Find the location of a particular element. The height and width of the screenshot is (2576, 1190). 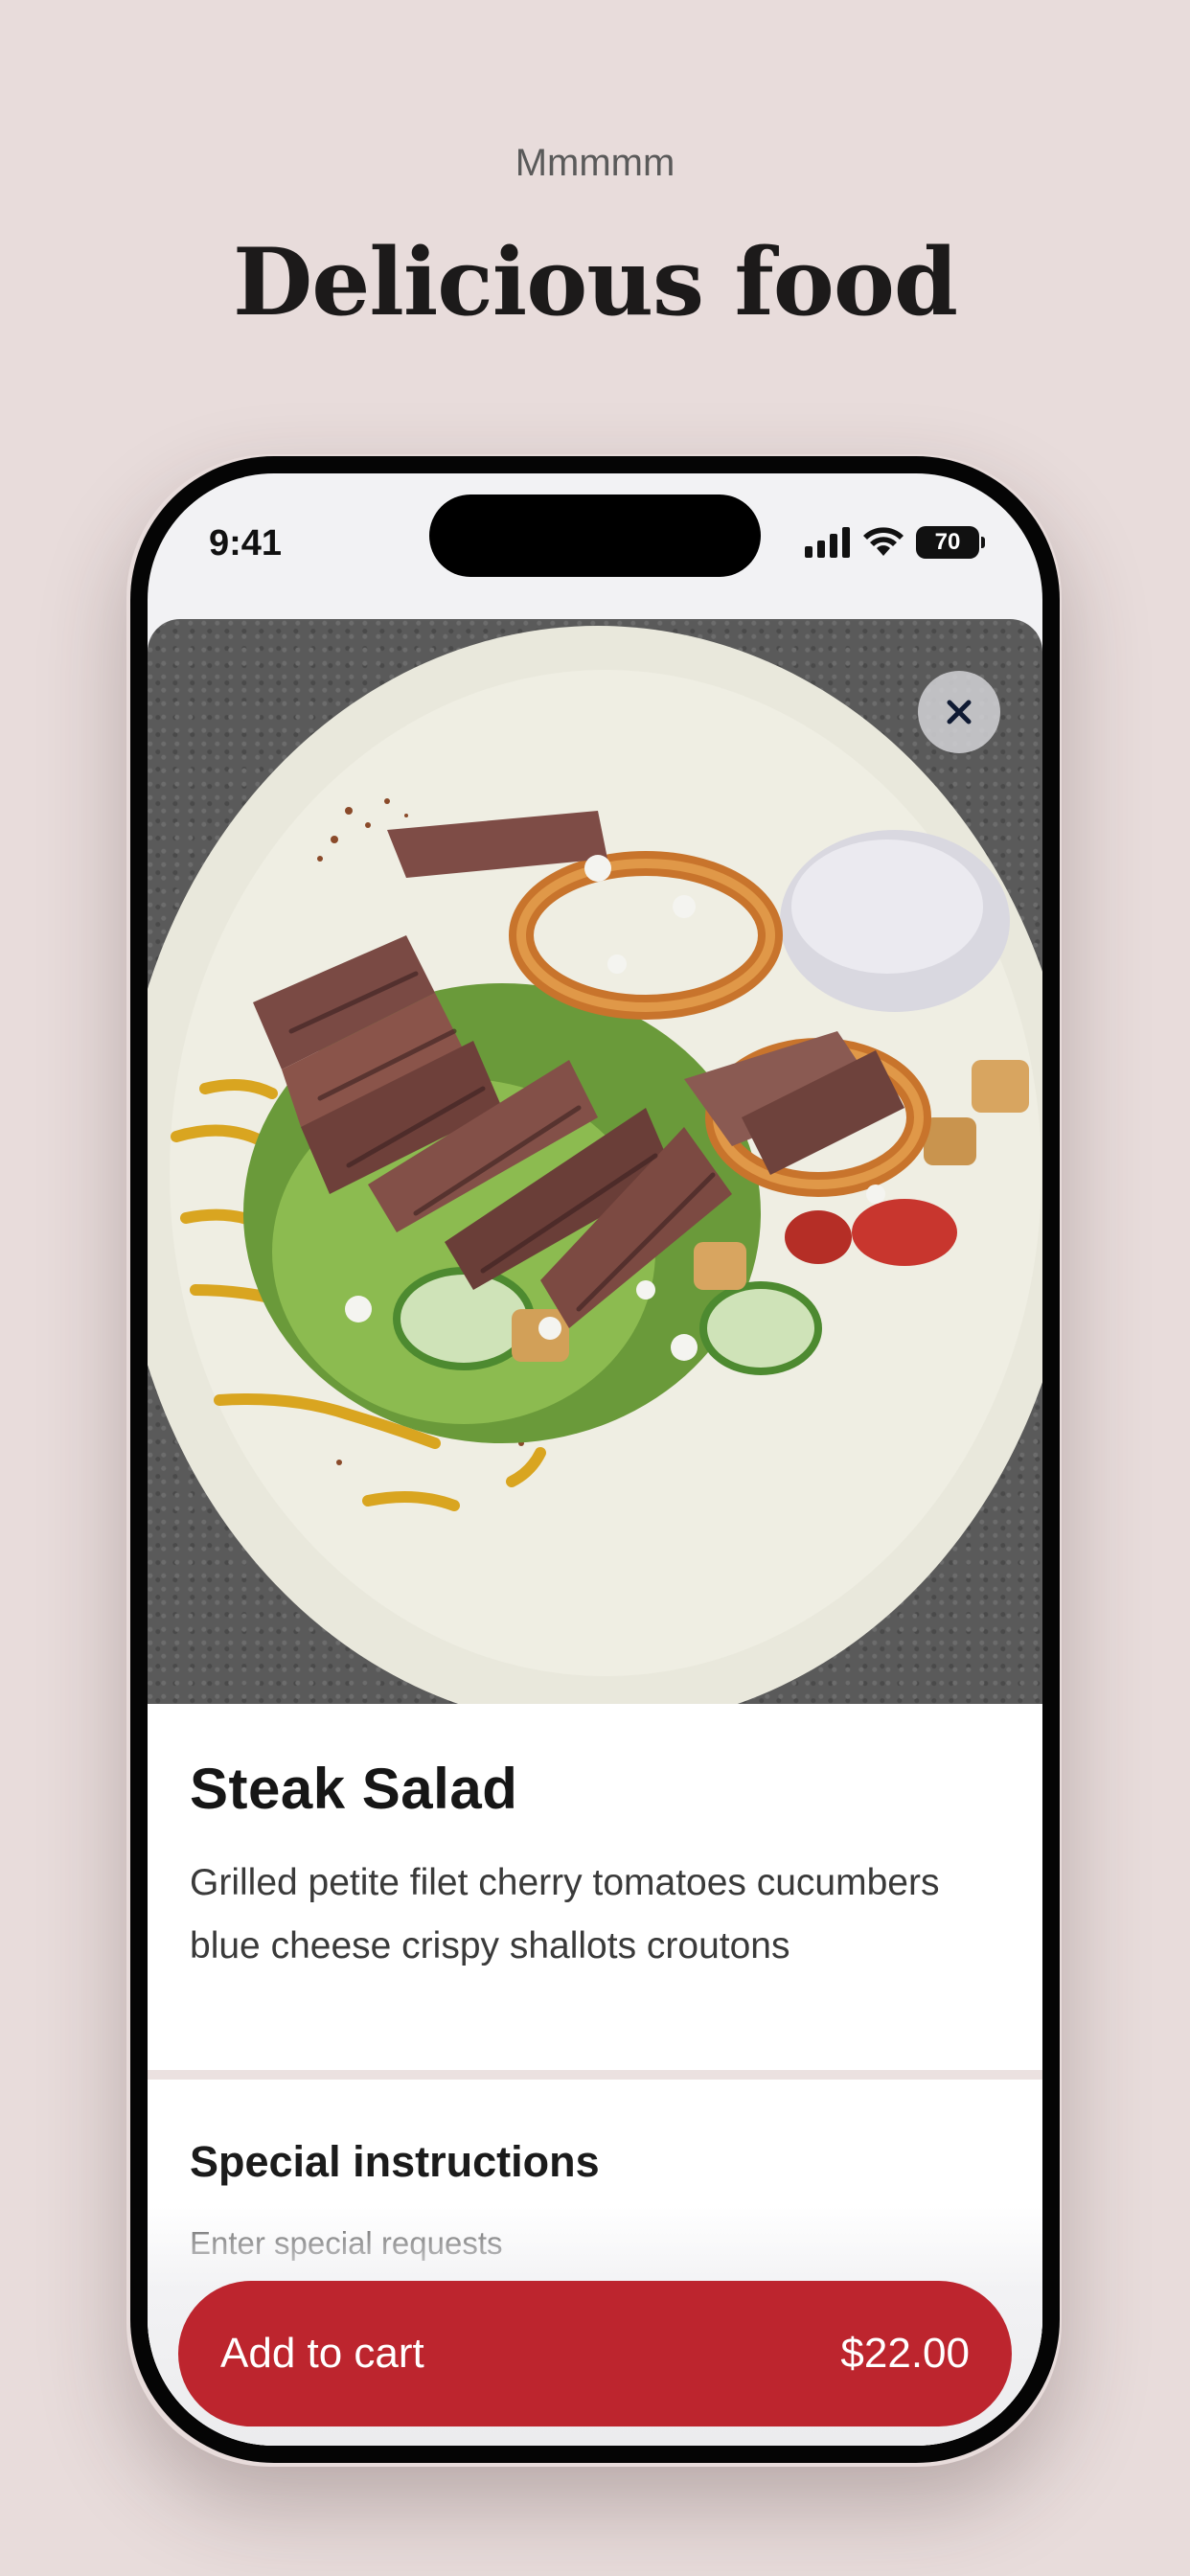

close-button is located at coordinates (959, 712).